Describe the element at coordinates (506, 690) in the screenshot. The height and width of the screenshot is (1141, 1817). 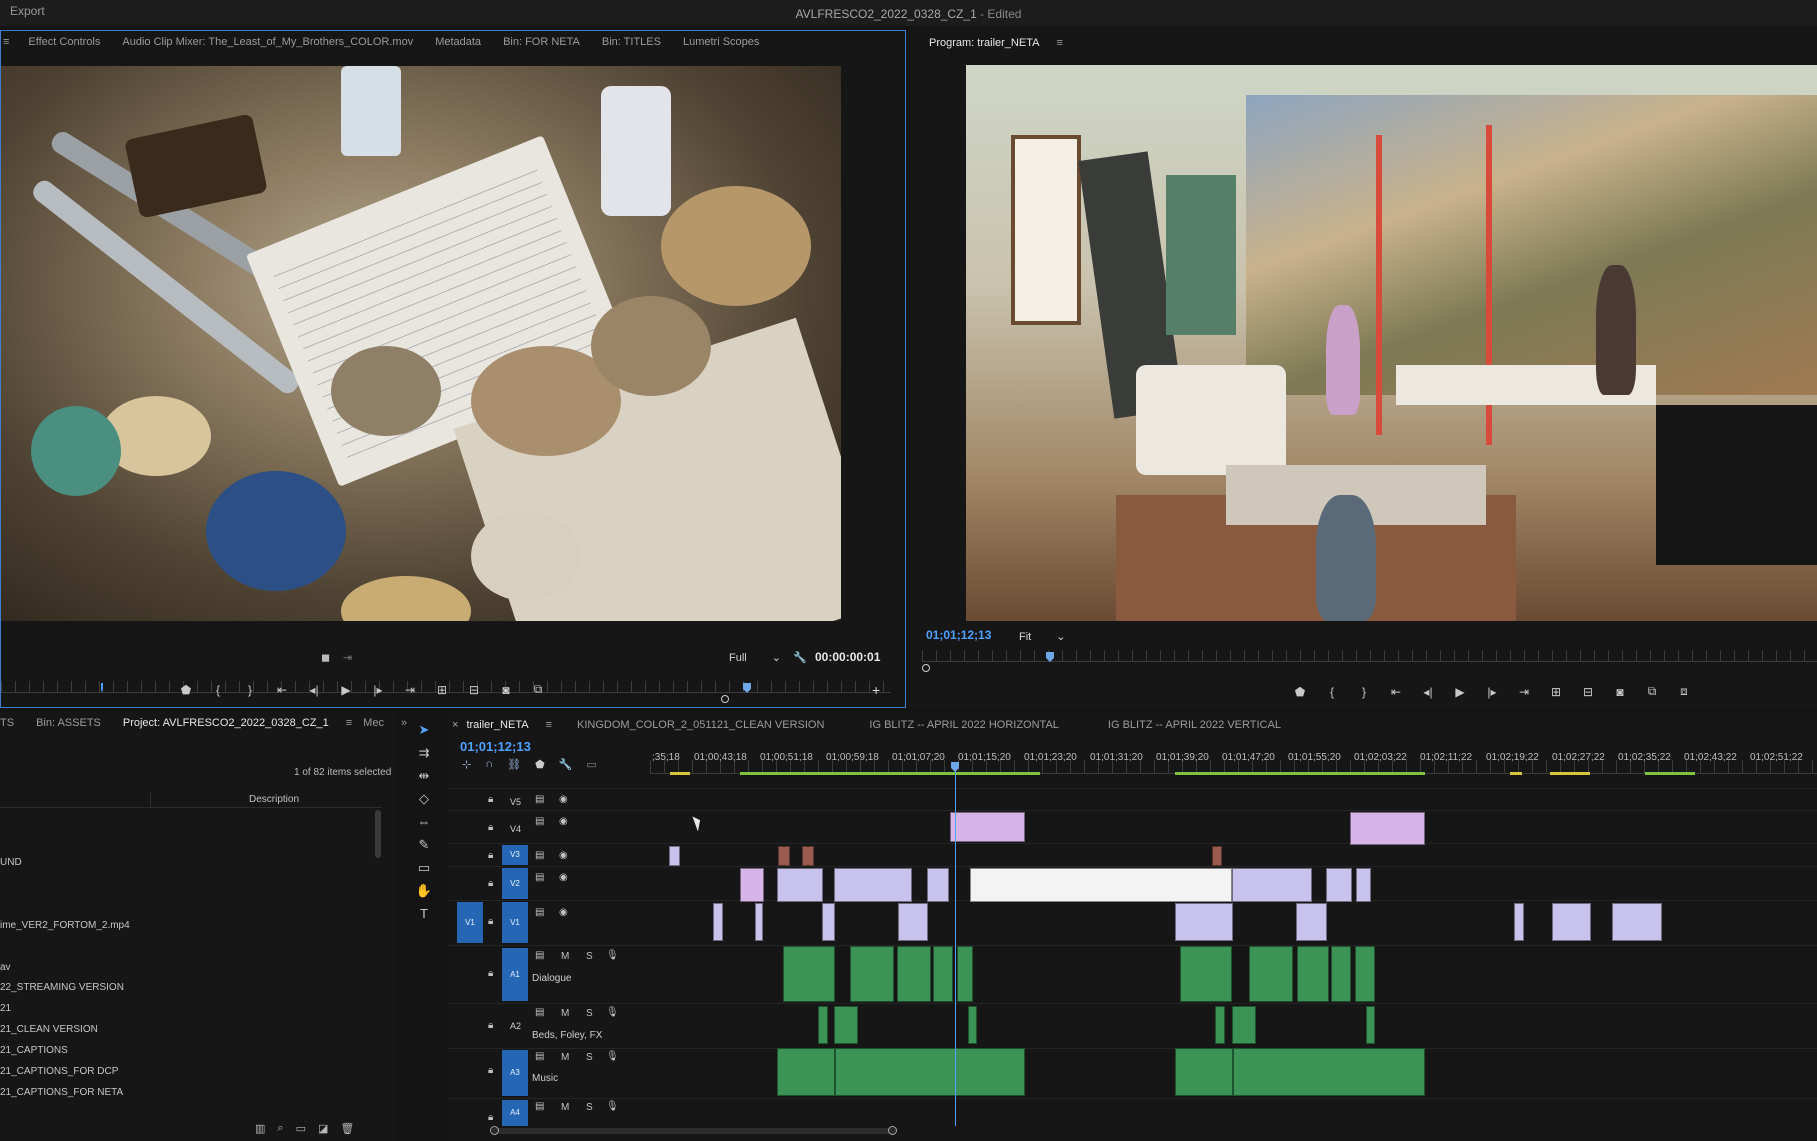
I see `camera-icon: ◙` at that location.